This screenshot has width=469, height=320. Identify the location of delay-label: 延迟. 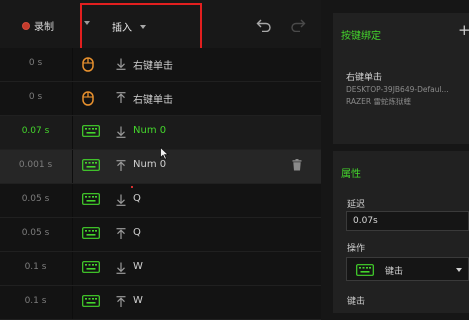
(356, 205).